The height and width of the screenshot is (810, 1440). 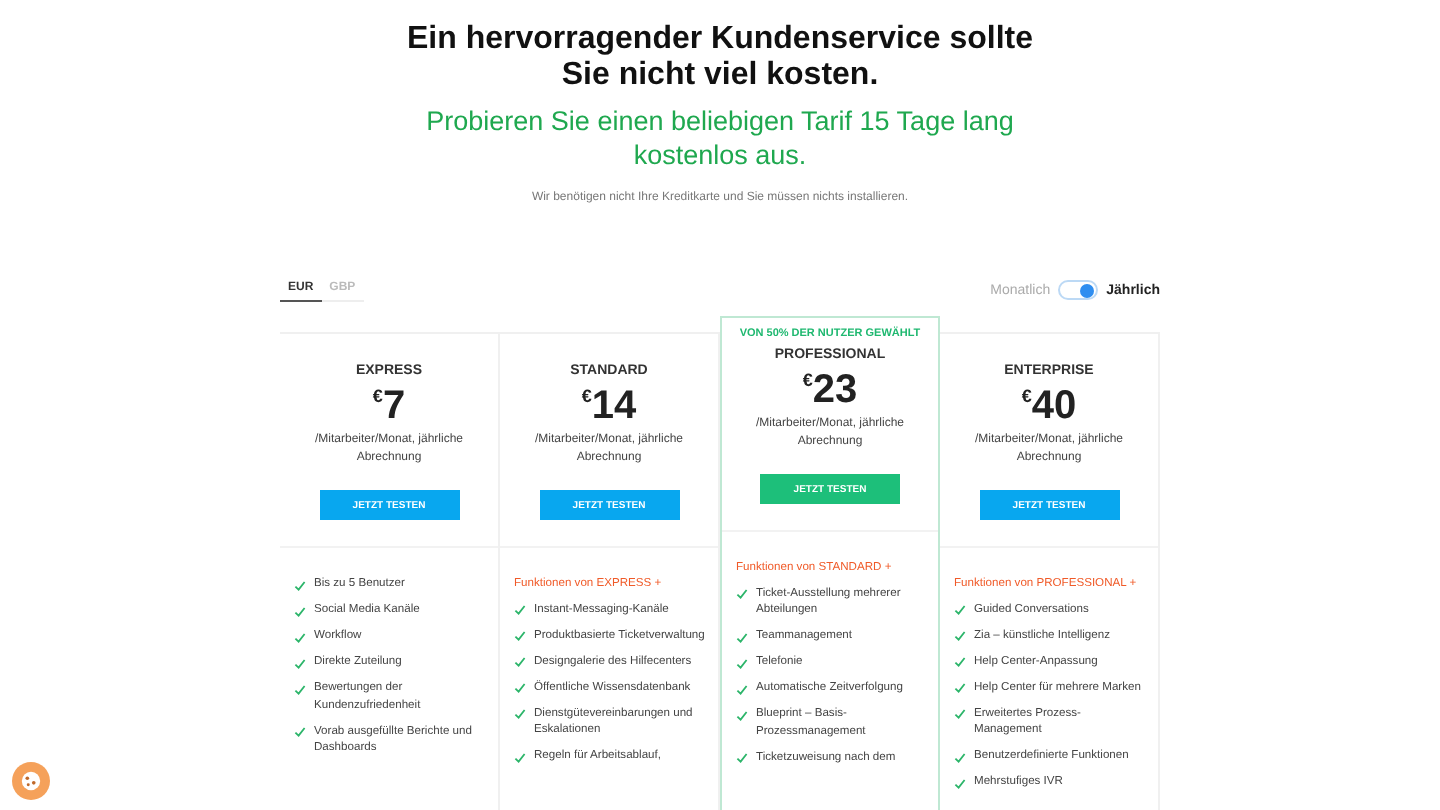 I want to click on plan-price: 14, so click(x=614, y=406).